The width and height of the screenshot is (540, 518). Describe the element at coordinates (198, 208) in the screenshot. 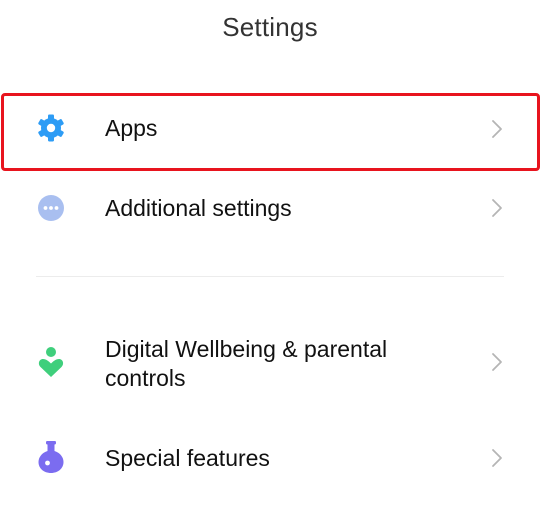

I see `settings-item-label: Additional settings` at that location.